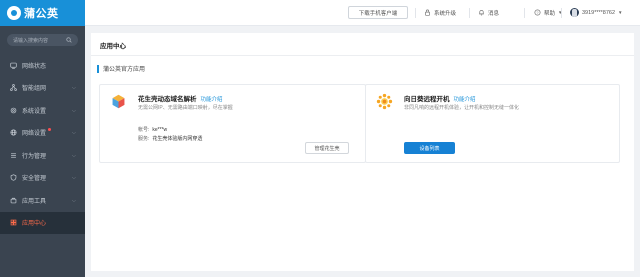 The image size is (640, 277). Describe the element at coordinates (445, 13) in the screenshot. I see `system-upgrade-label: 系统升级` at that location.